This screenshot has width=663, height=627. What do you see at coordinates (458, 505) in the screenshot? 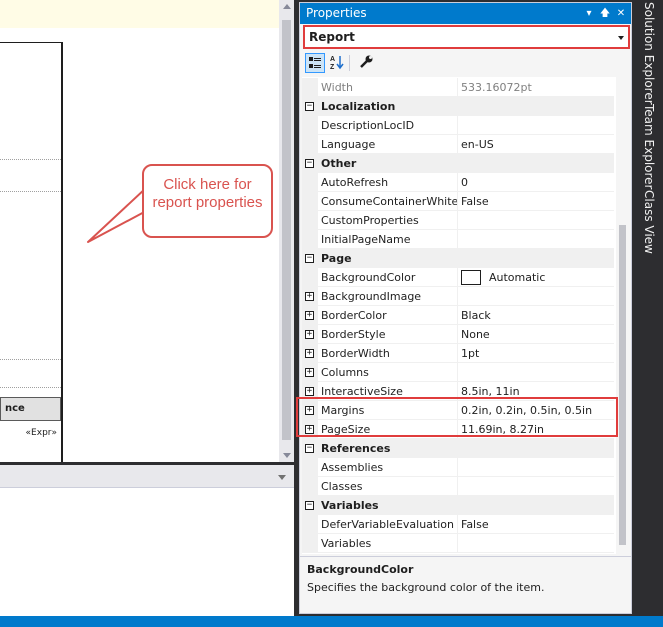
I see `category-row: − Variables` at bounding box center [458, 505].